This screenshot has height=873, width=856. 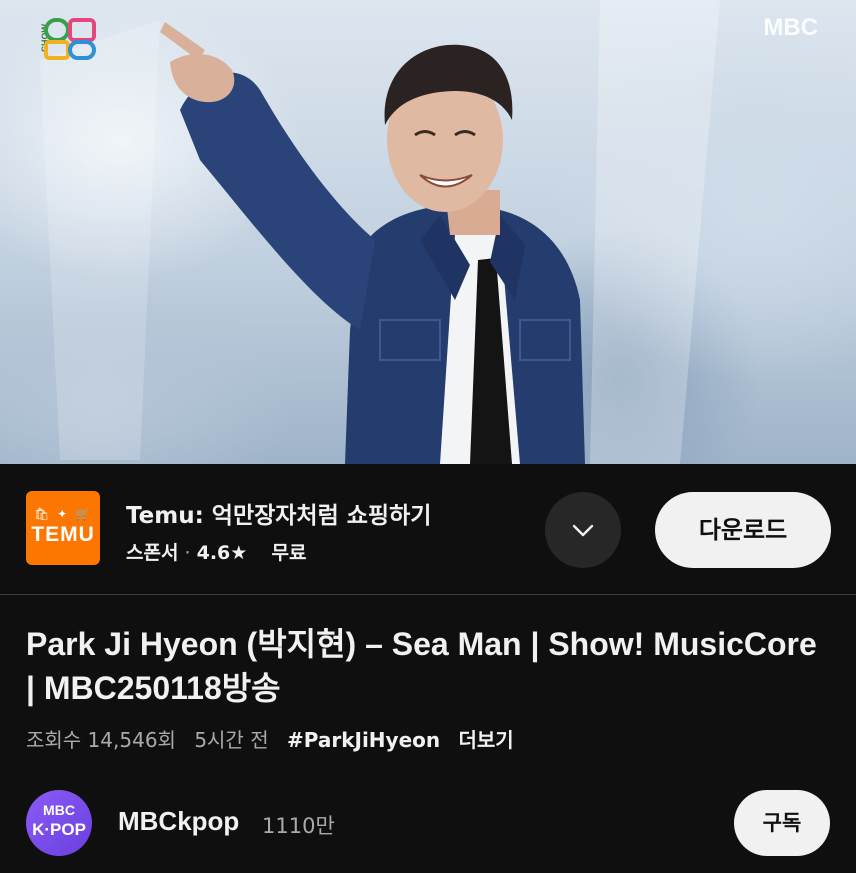 I want to click on temu-app-icon: 🛍 ✦ 🛒 TEMU, so click(x=63, y=528).